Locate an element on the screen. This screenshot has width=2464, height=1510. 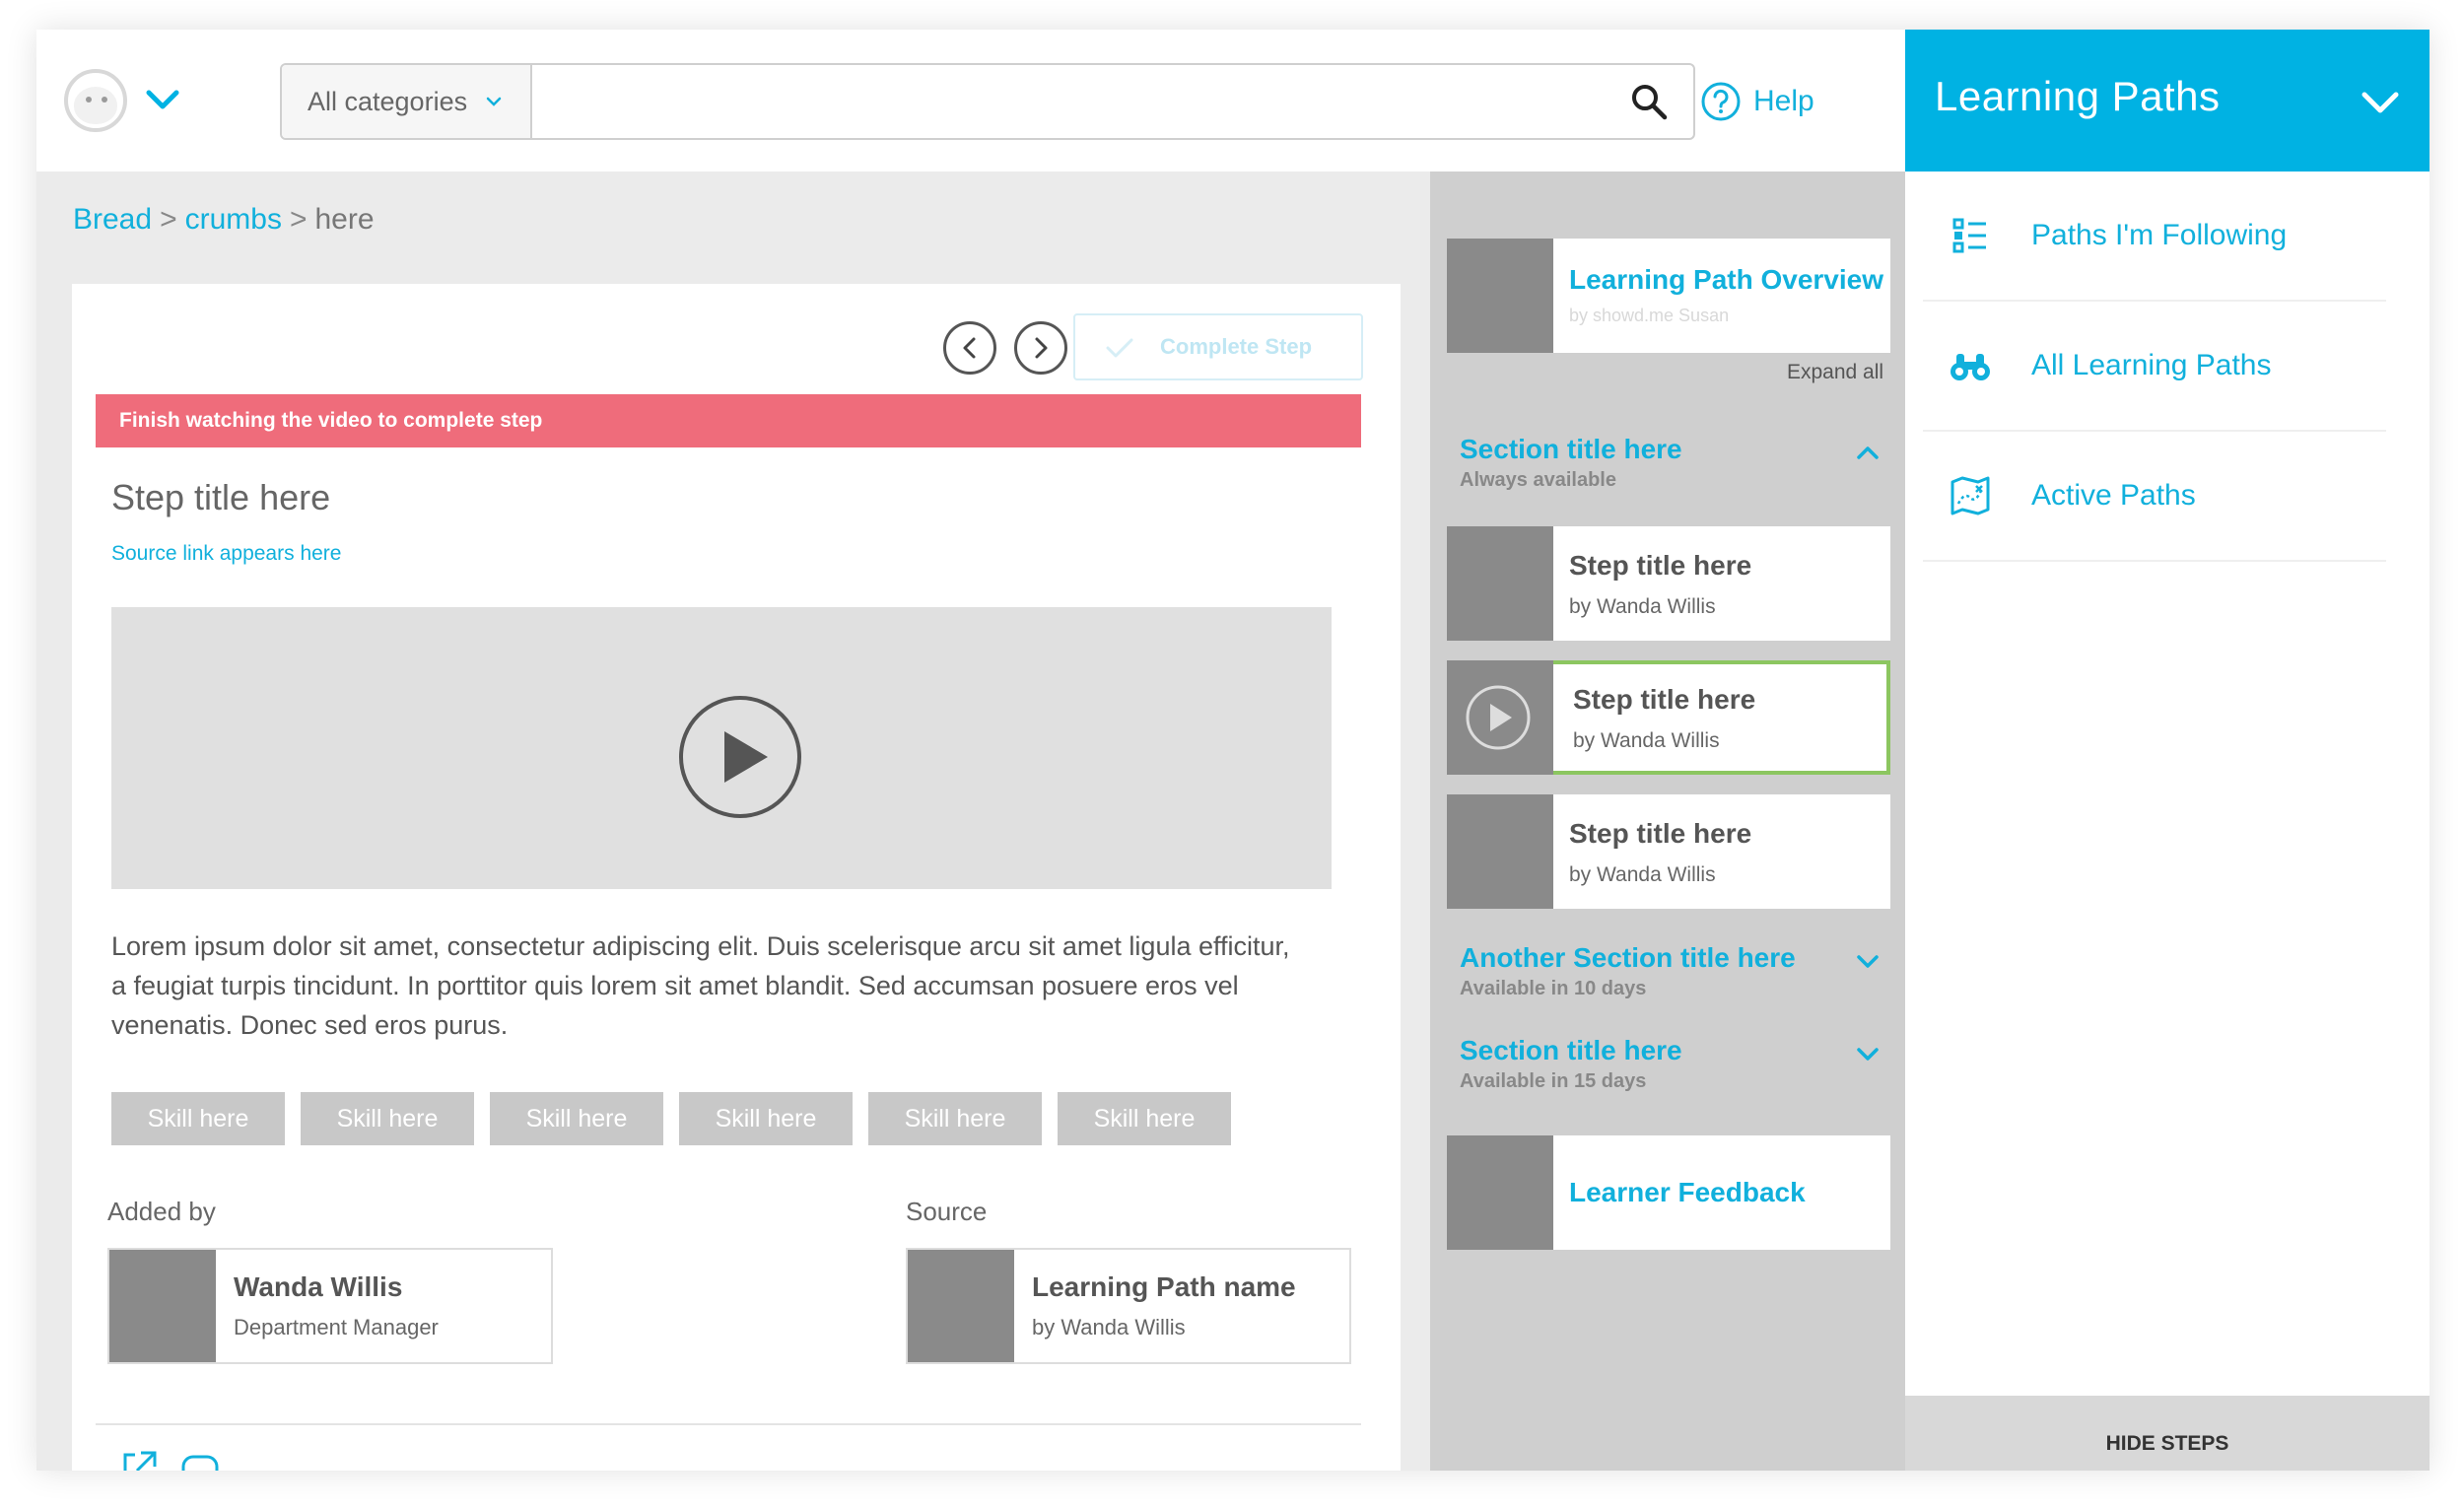
comment-icon is located at coordinates (200, 1460).